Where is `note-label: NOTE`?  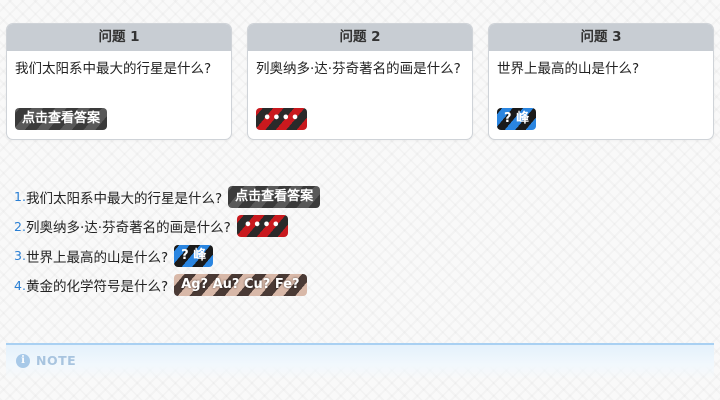 note-label: NOTE is located at coordinates (56, 360).